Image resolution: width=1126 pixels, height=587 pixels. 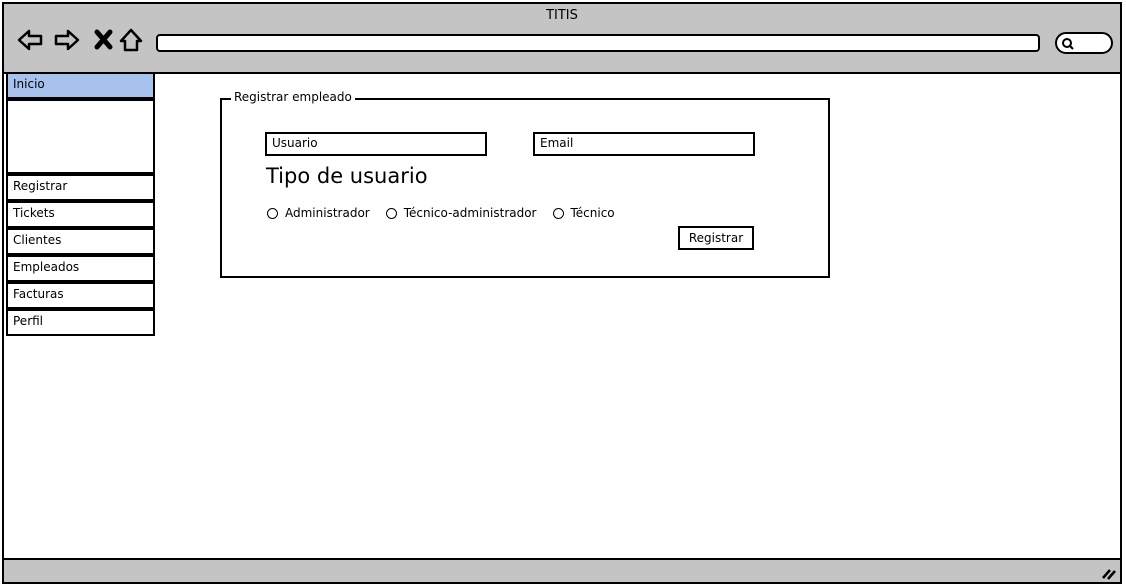 What do you see at coordinates (80, 241) in the screenshot?
I see `sidebar-item-clientes: Clientes` at bounding box center [80, 241].